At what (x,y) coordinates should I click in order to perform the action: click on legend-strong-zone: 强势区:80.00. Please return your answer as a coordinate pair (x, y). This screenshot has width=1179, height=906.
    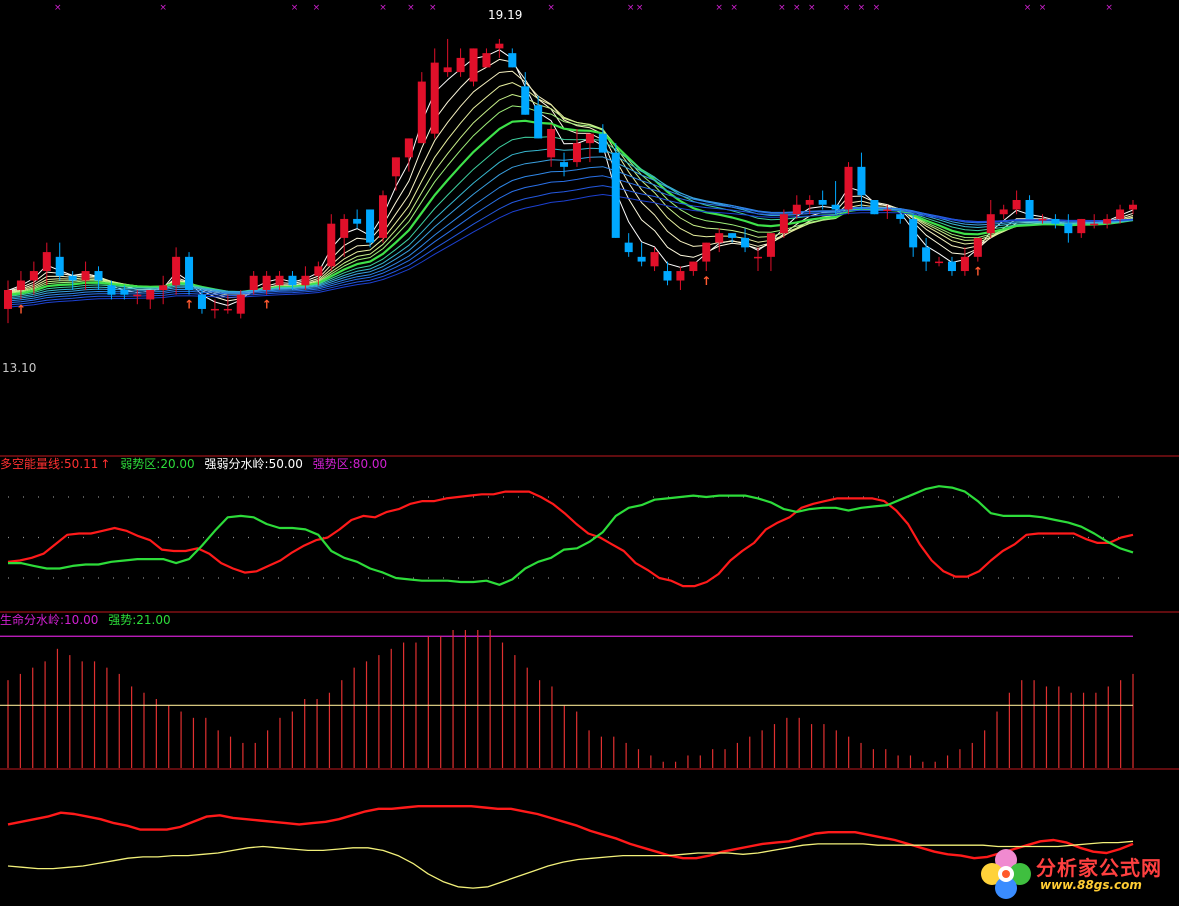
    Looking at the image, I should click on (350, 464).